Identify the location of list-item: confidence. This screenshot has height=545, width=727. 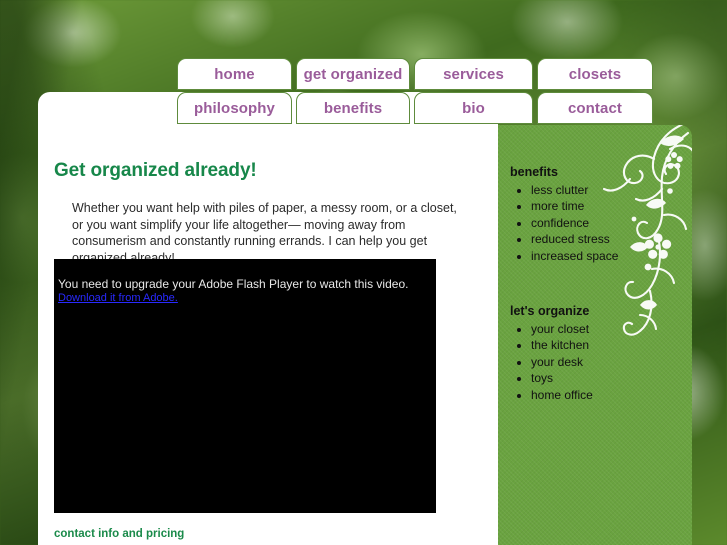
(605, 223).